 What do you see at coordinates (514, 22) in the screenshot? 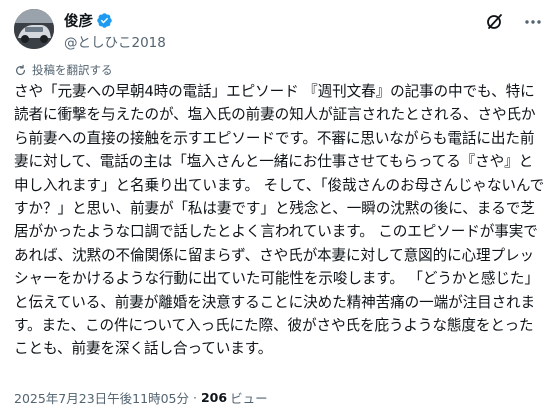
I see `header-actions` at bounding box center [514, 22].